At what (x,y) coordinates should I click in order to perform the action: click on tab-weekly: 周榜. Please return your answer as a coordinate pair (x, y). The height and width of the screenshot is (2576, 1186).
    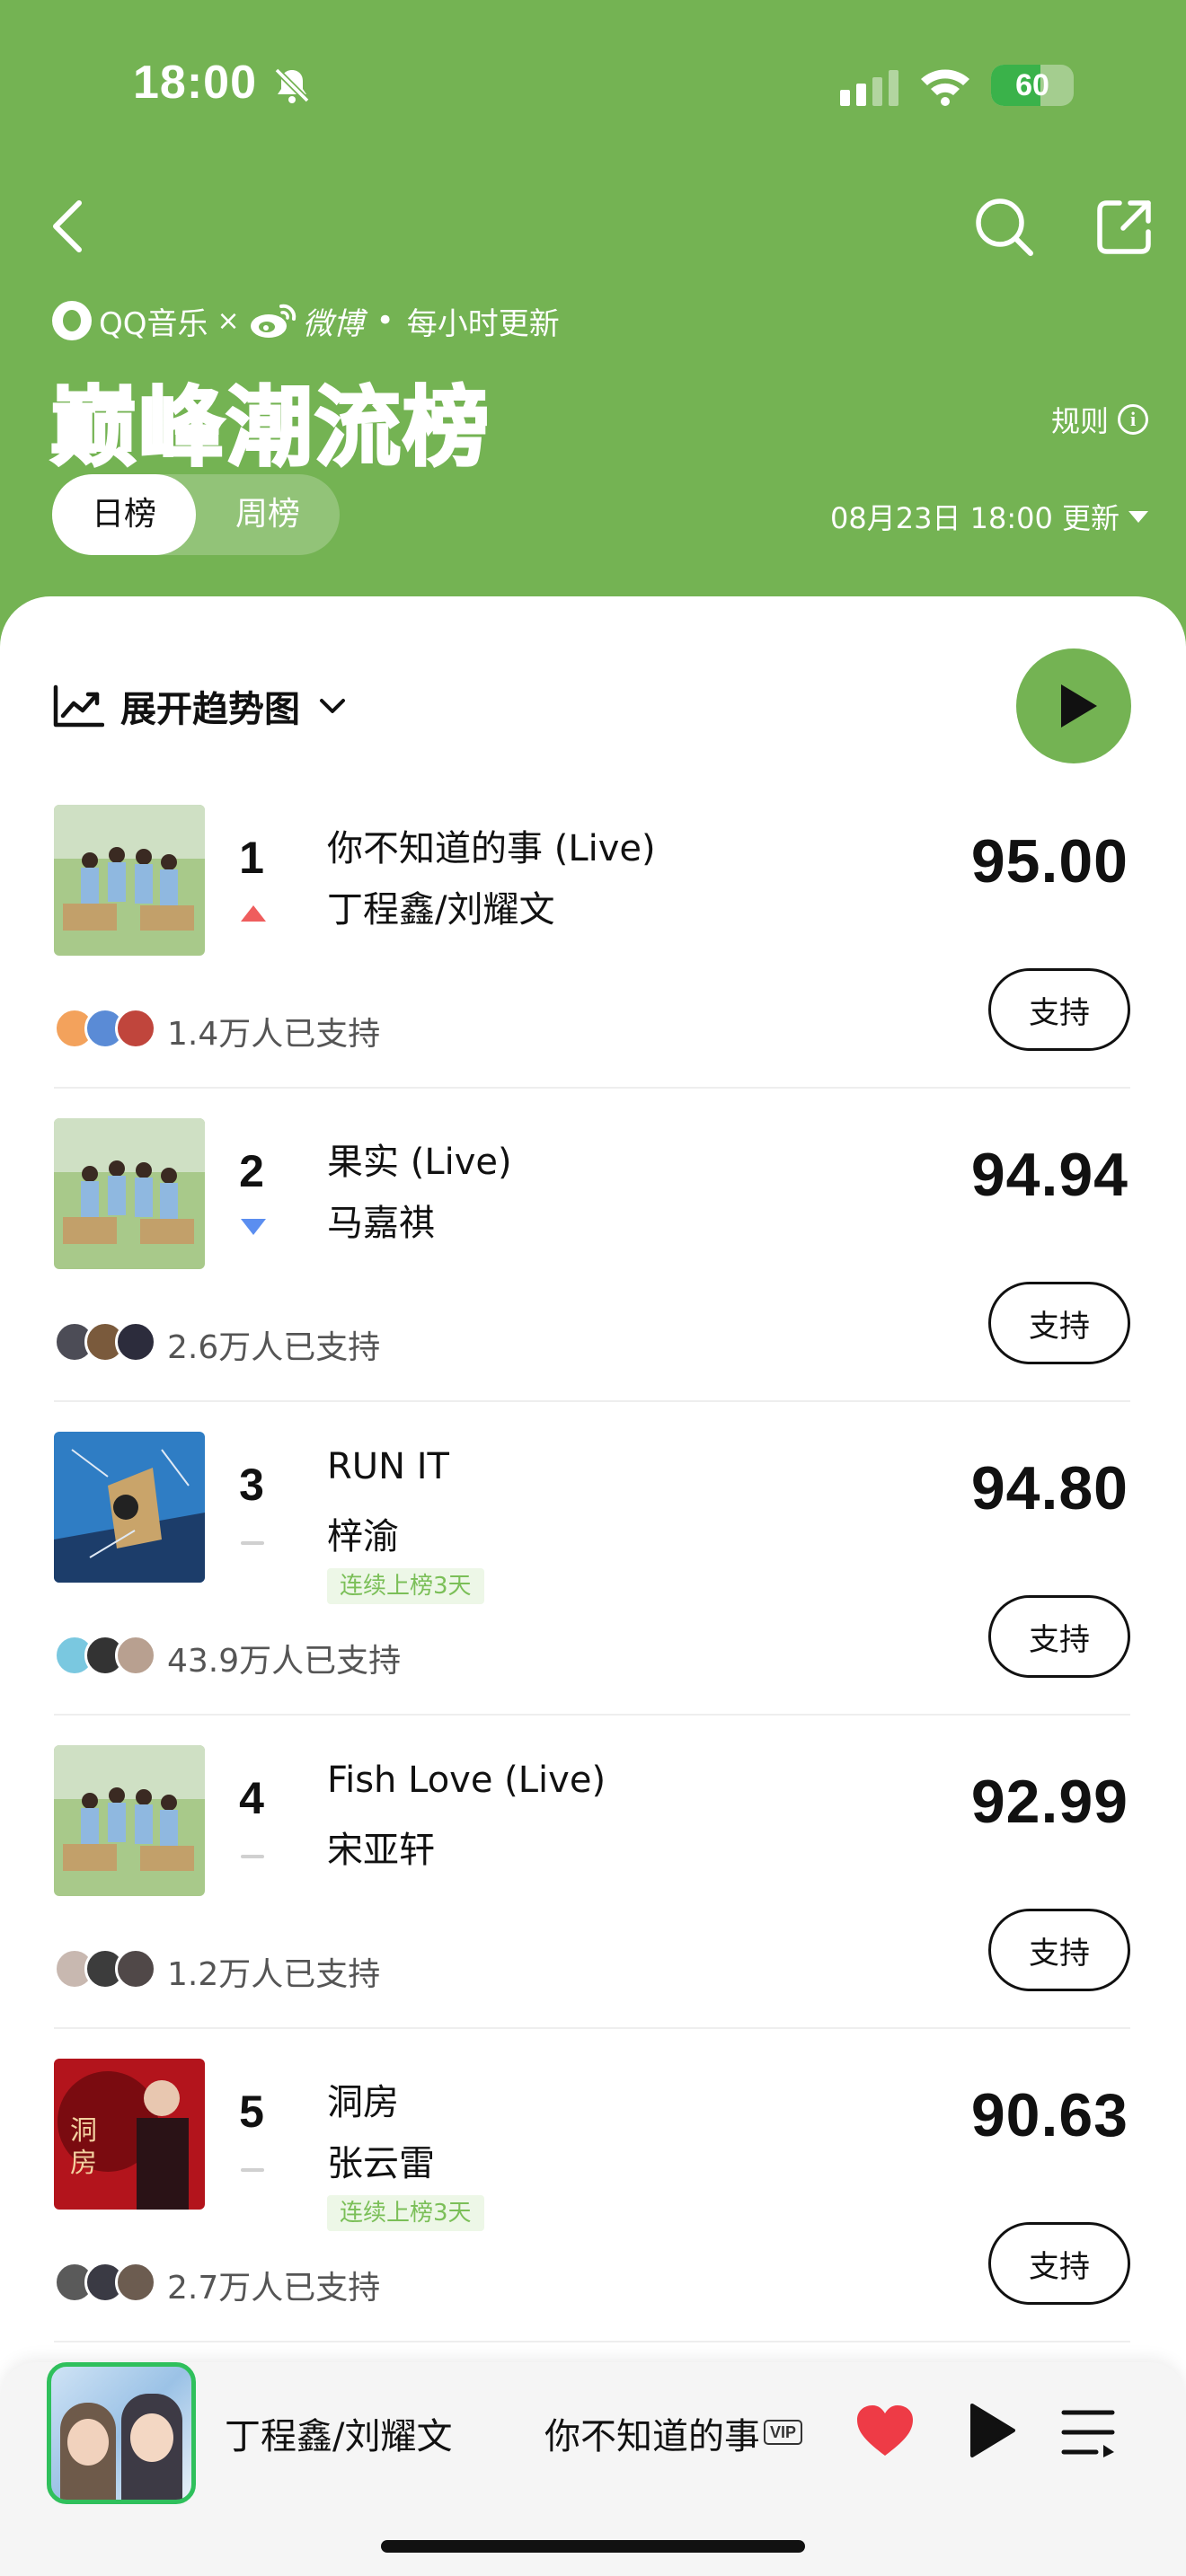
    Looking at the image, I should click on (268, 514).